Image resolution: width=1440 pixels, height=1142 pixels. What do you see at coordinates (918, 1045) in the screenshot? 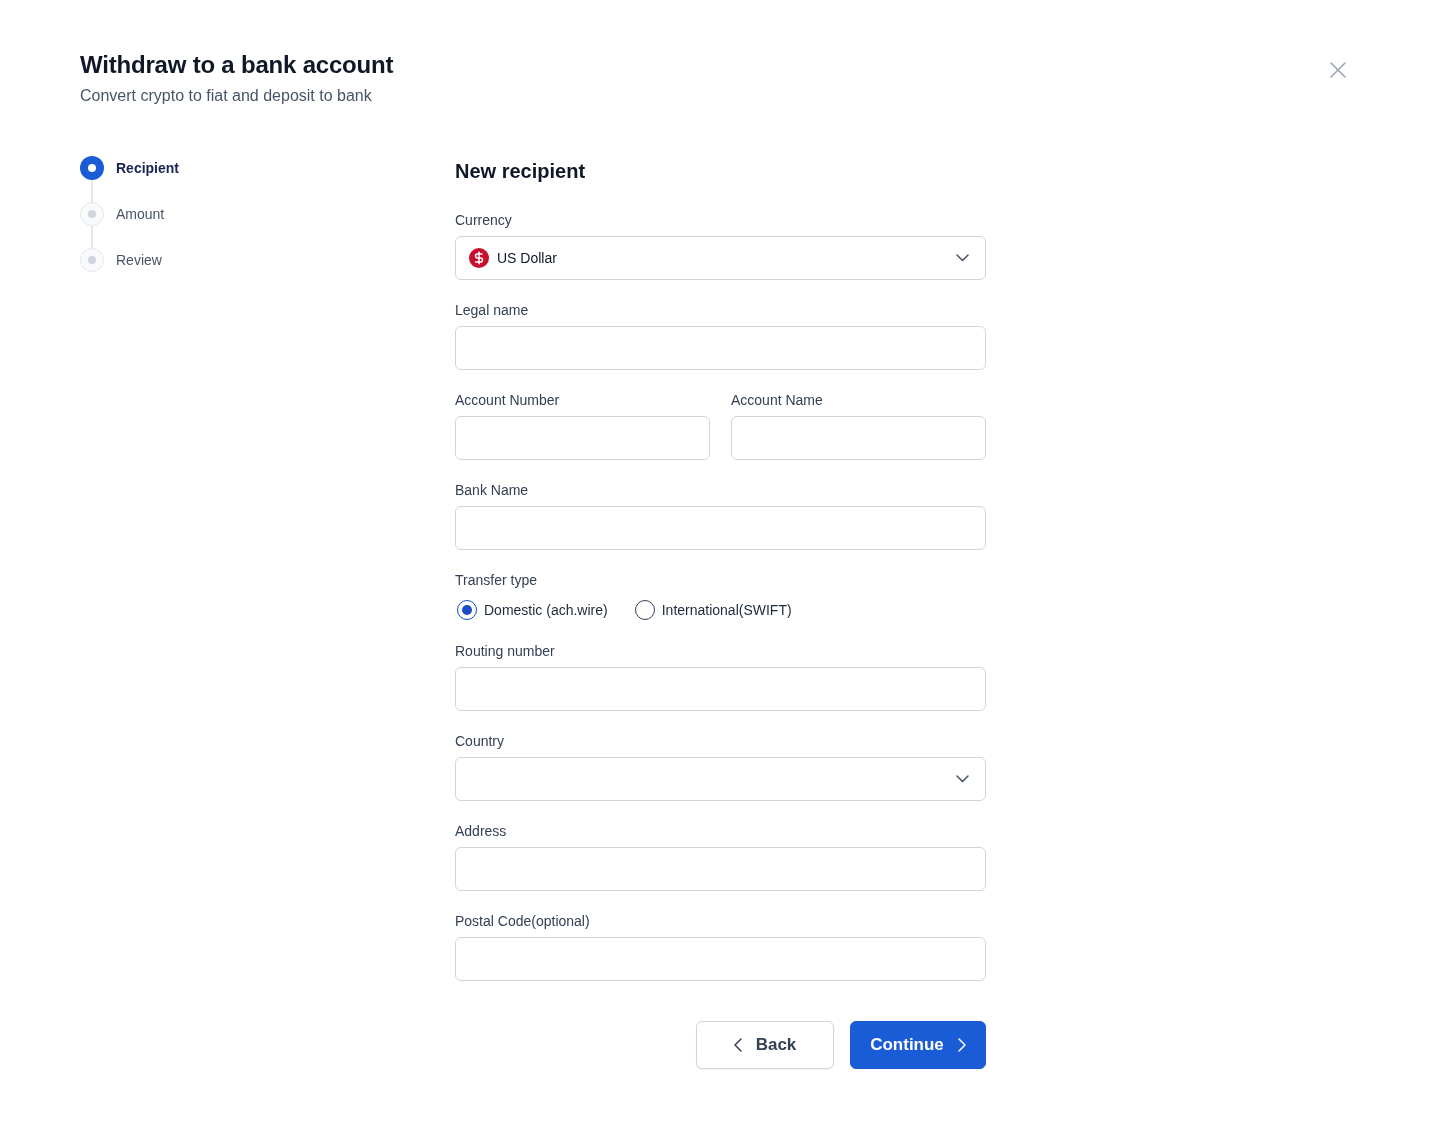
I see `continue-button: Continue` at bounding box center [918, 1045].